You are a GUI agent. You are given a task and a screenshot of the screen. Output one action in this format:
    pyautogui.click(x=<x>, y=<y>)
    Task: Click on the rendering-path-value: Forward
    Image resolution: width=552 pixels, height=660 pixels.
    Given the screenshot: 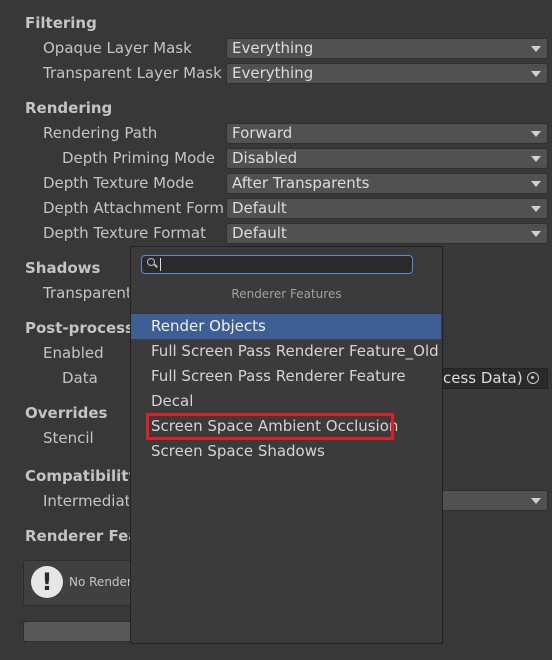 What is the action you would take?
    pyautogui.click(x=262, y=133)
    